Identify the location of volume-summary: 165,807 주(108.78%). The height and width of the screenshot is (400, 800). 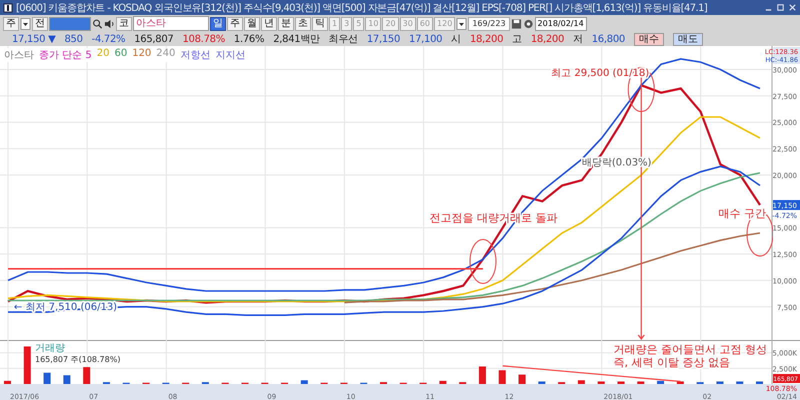
(77, 359).